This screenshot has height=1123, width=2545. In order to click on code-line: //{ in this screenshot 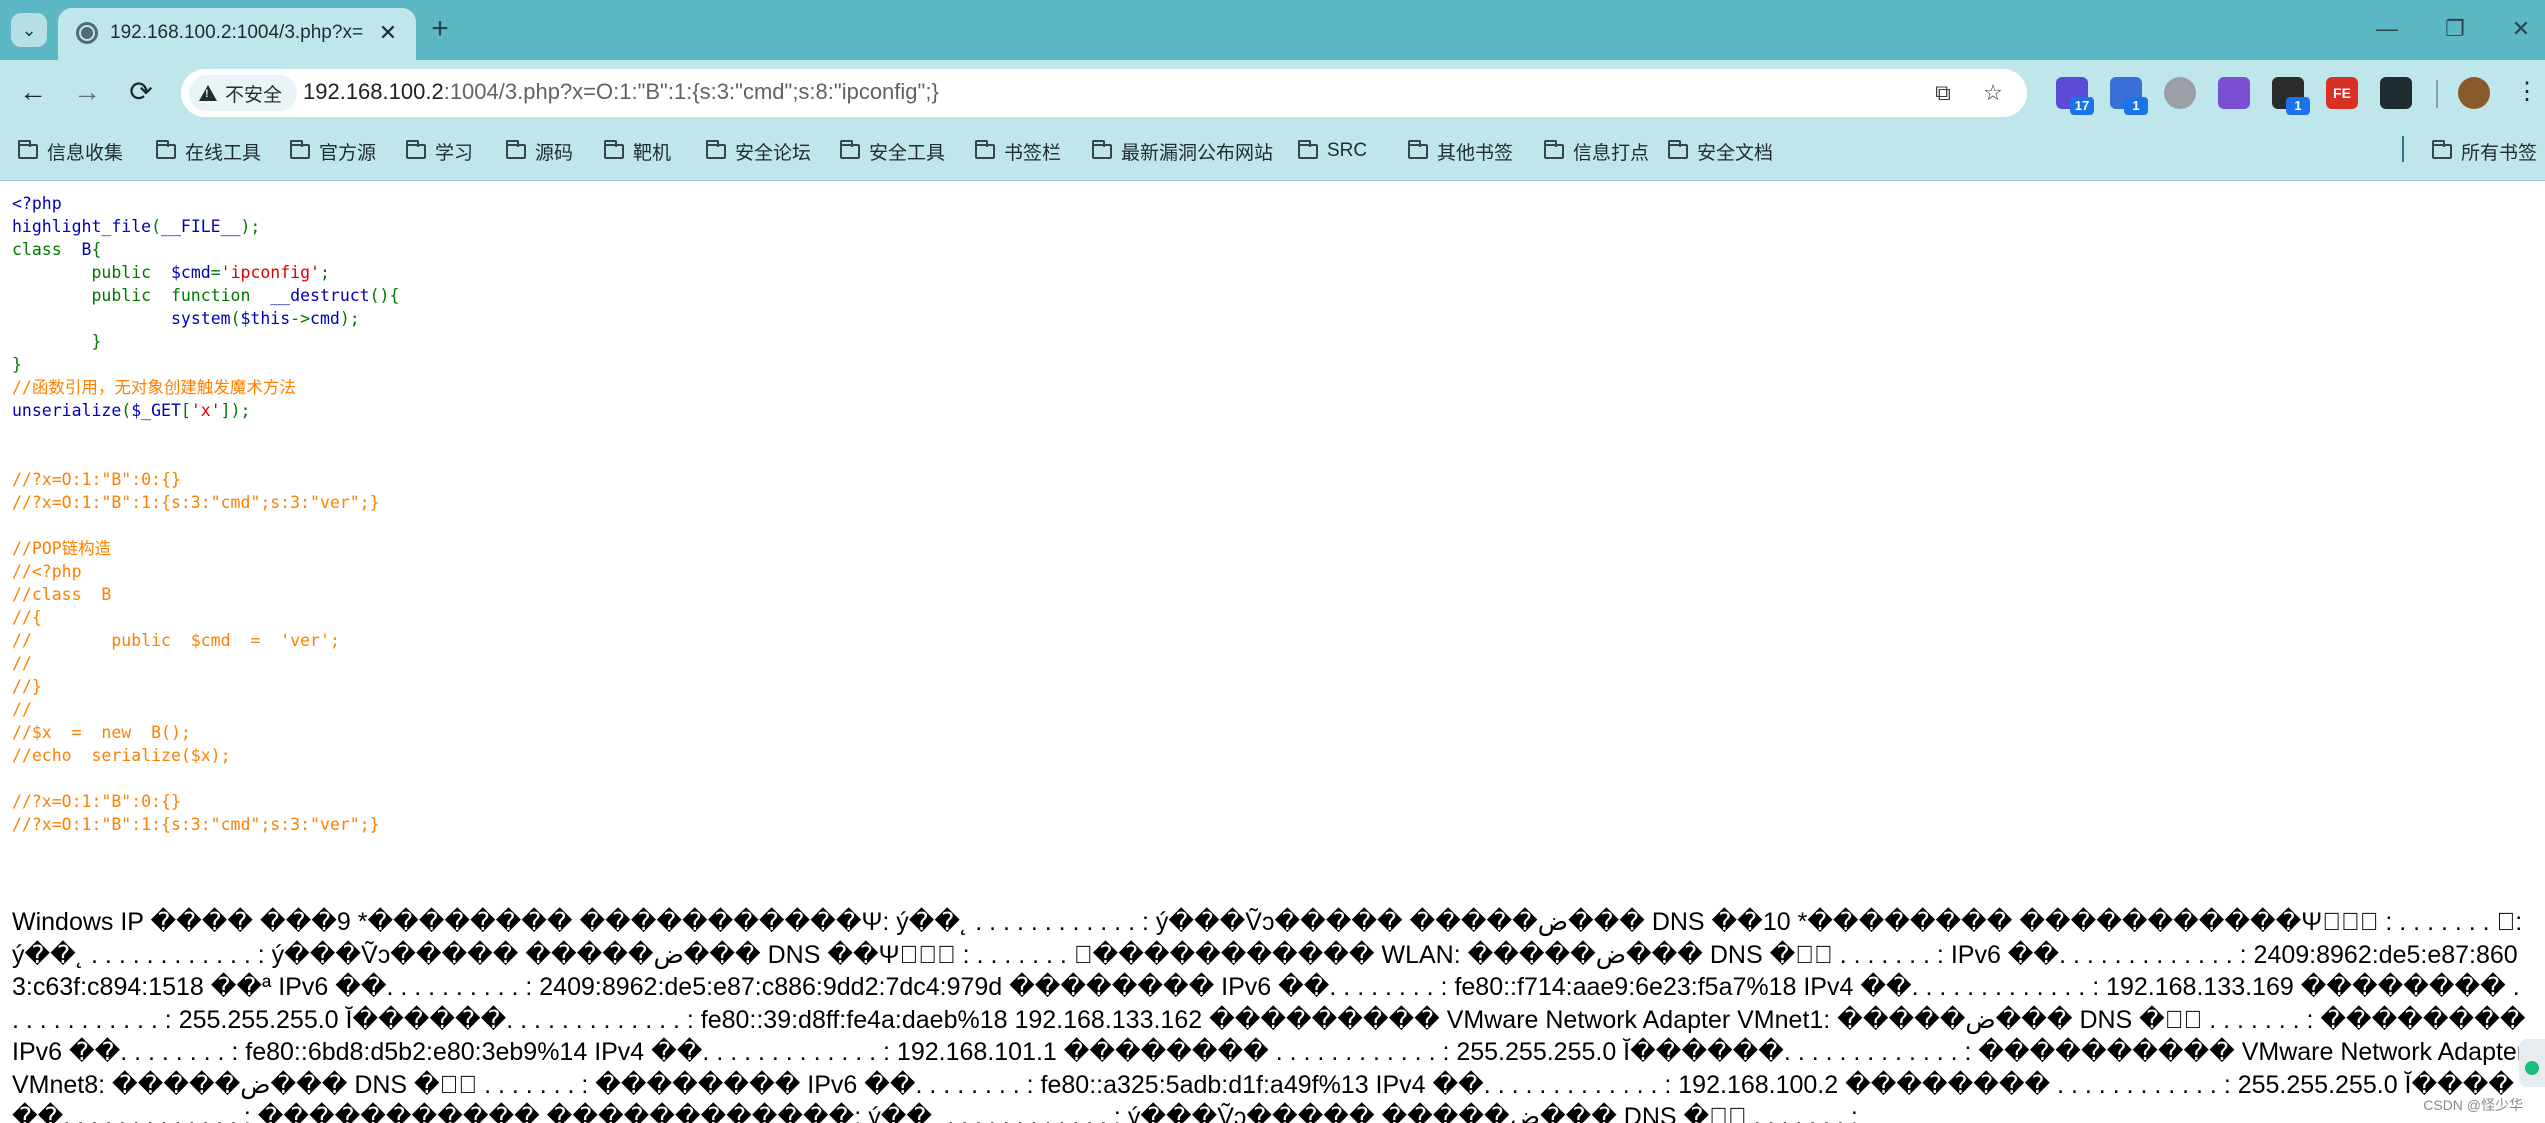, I will do `click(712, 617)`.